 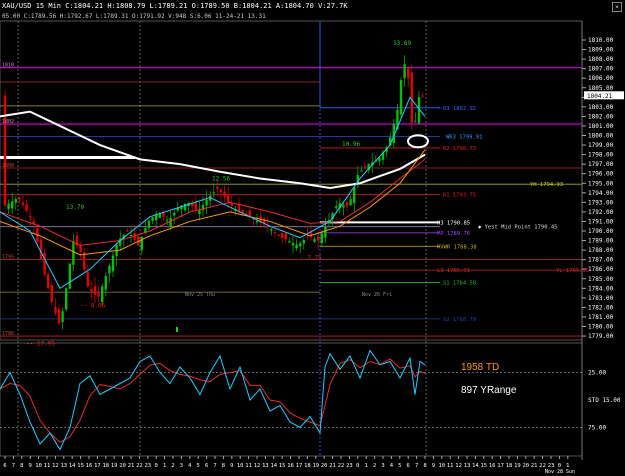 What do you see at coordinates (307, 466) in the screenshot?
I see `time-tick-label: 18` at bounding box center [307, 466].